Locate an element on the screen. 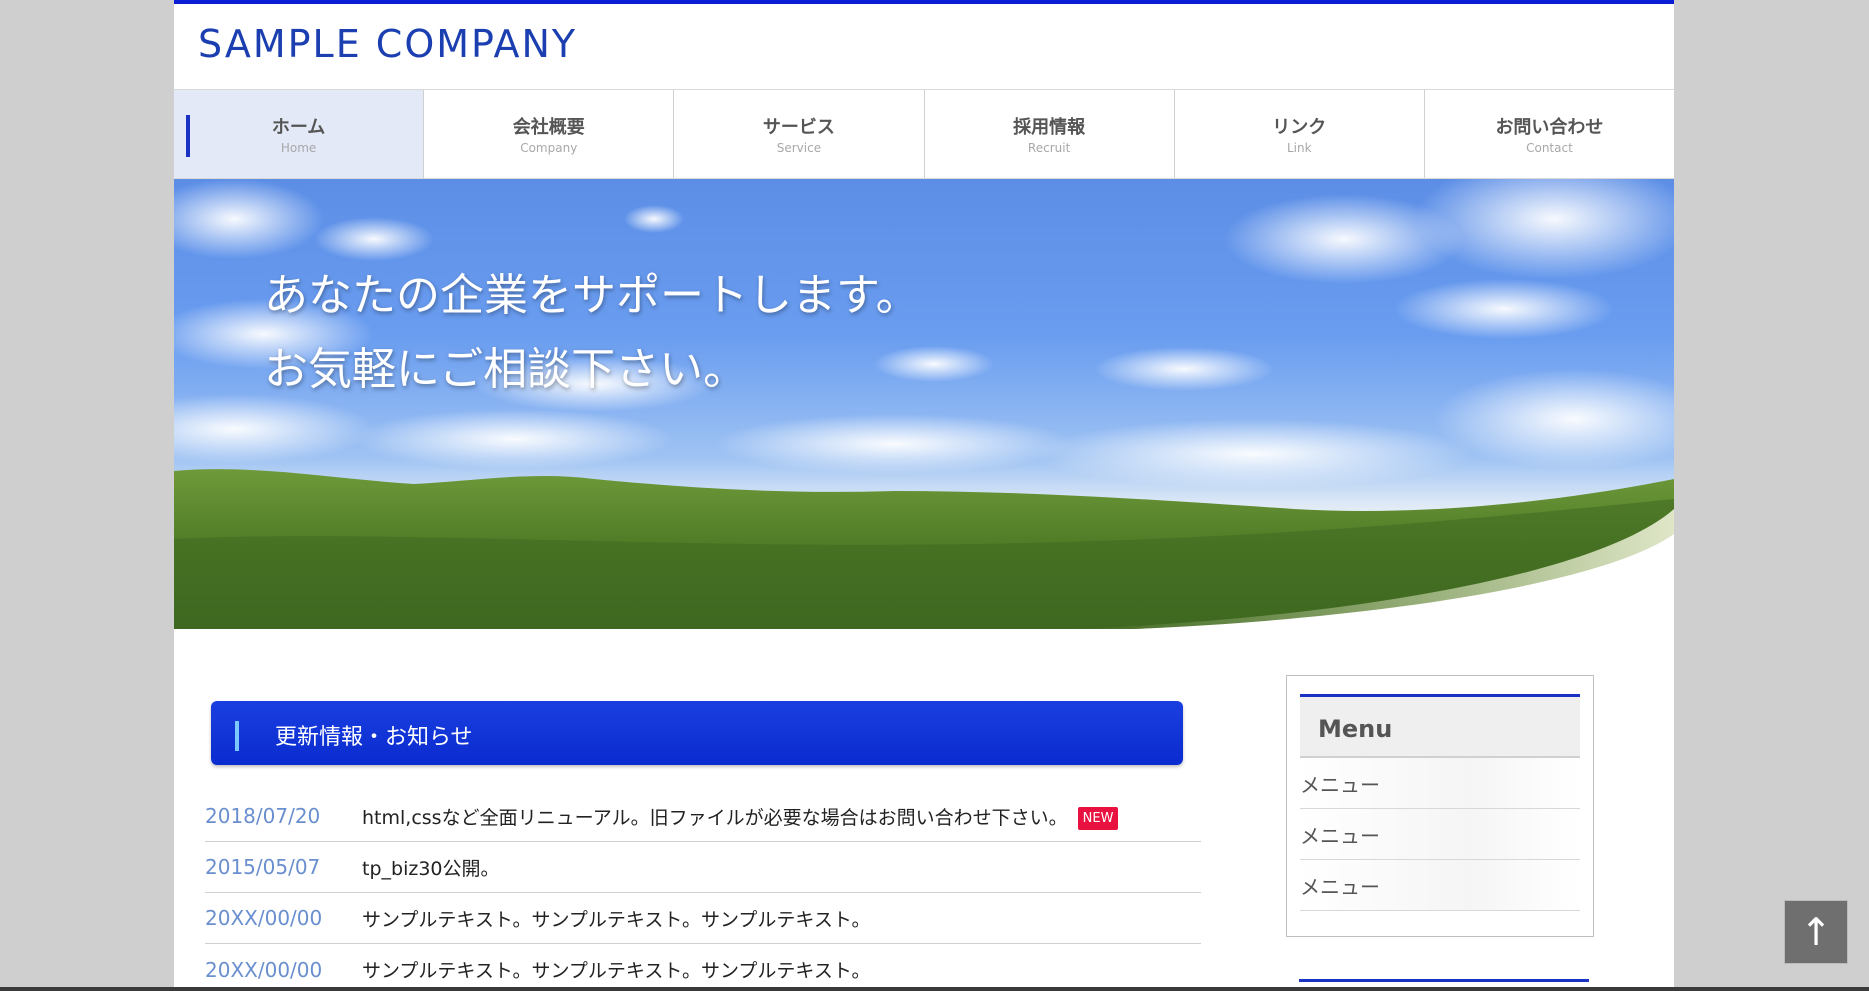 Image resolution: width=1869 pixels, height=991 pixels. arrow-up-icon: ↑ is located at coordinates (1816, 932).